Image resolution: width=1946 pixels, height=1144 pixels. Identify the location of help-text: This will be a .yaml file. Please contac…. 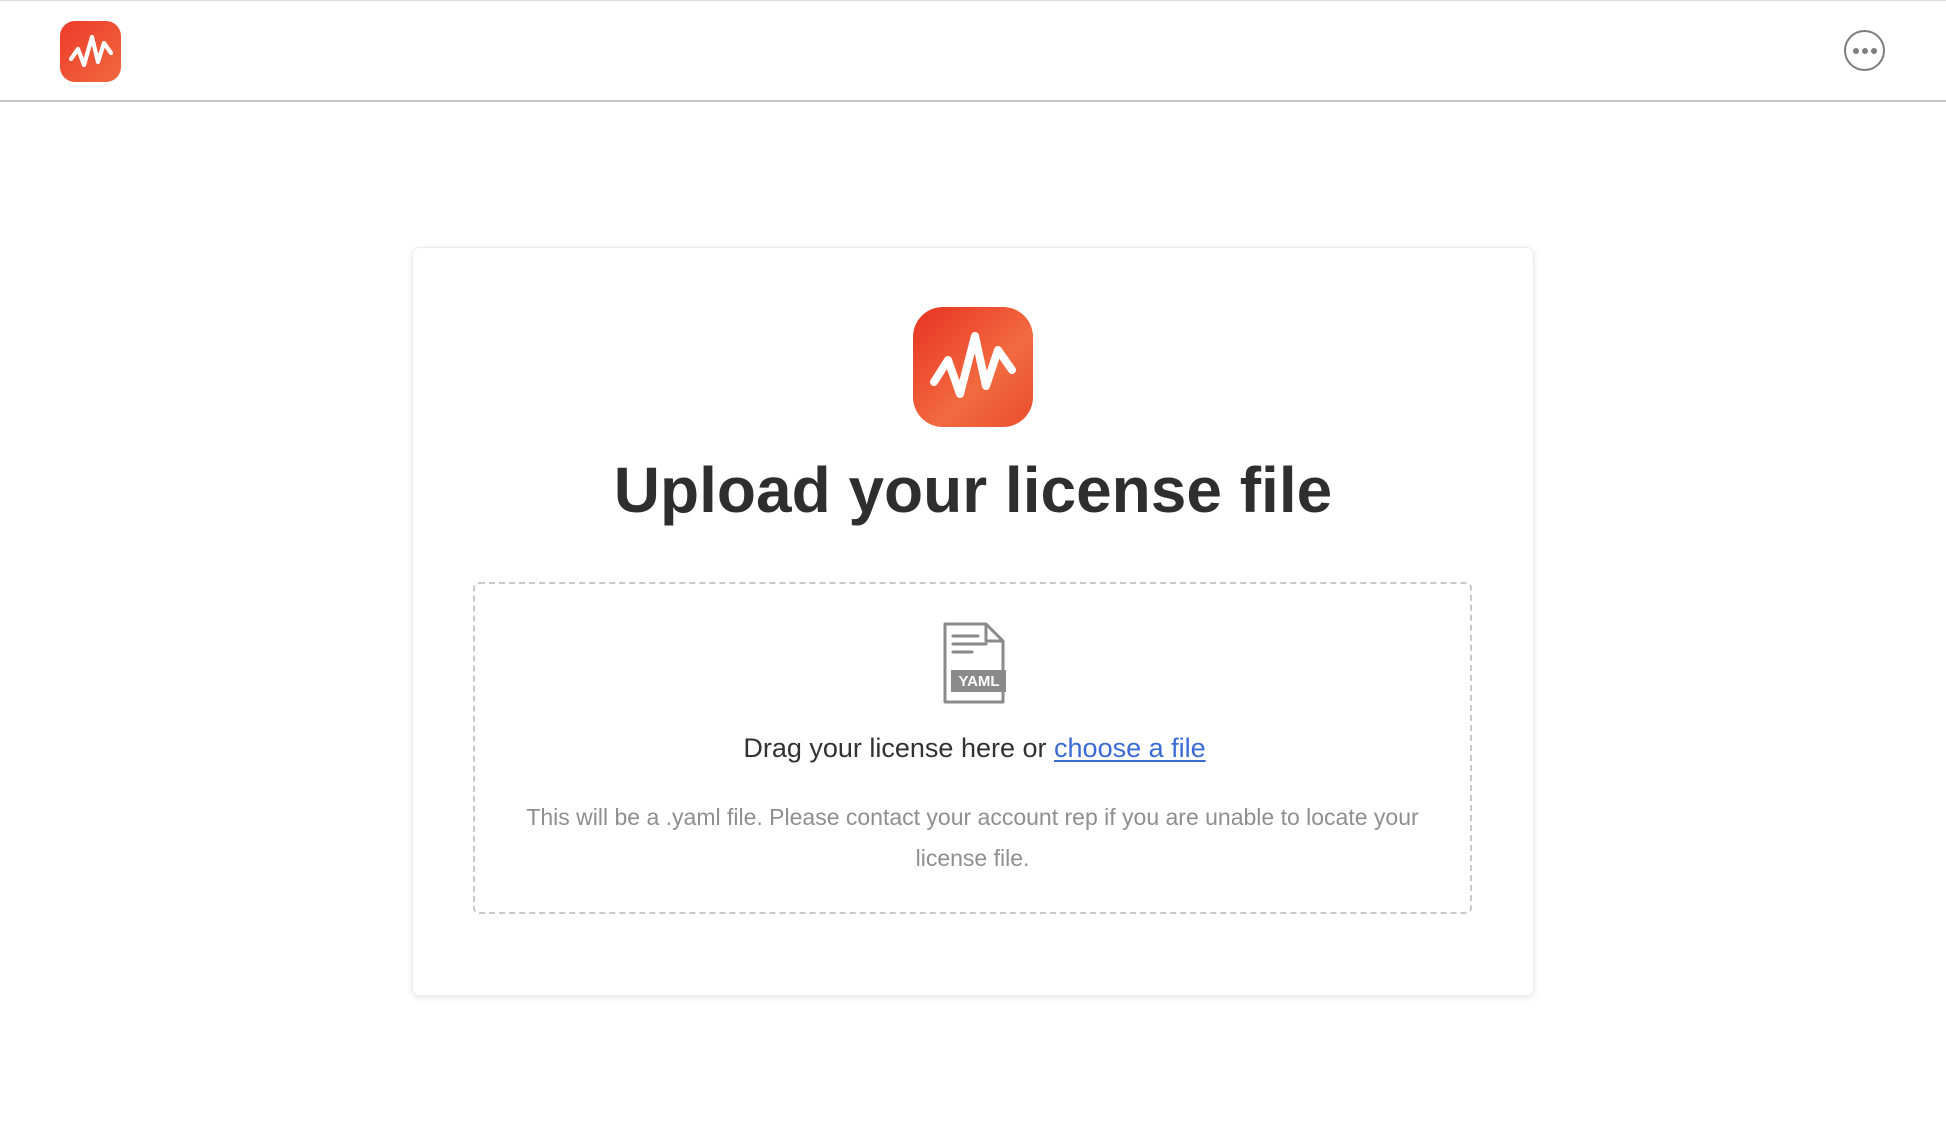
(972, 837).